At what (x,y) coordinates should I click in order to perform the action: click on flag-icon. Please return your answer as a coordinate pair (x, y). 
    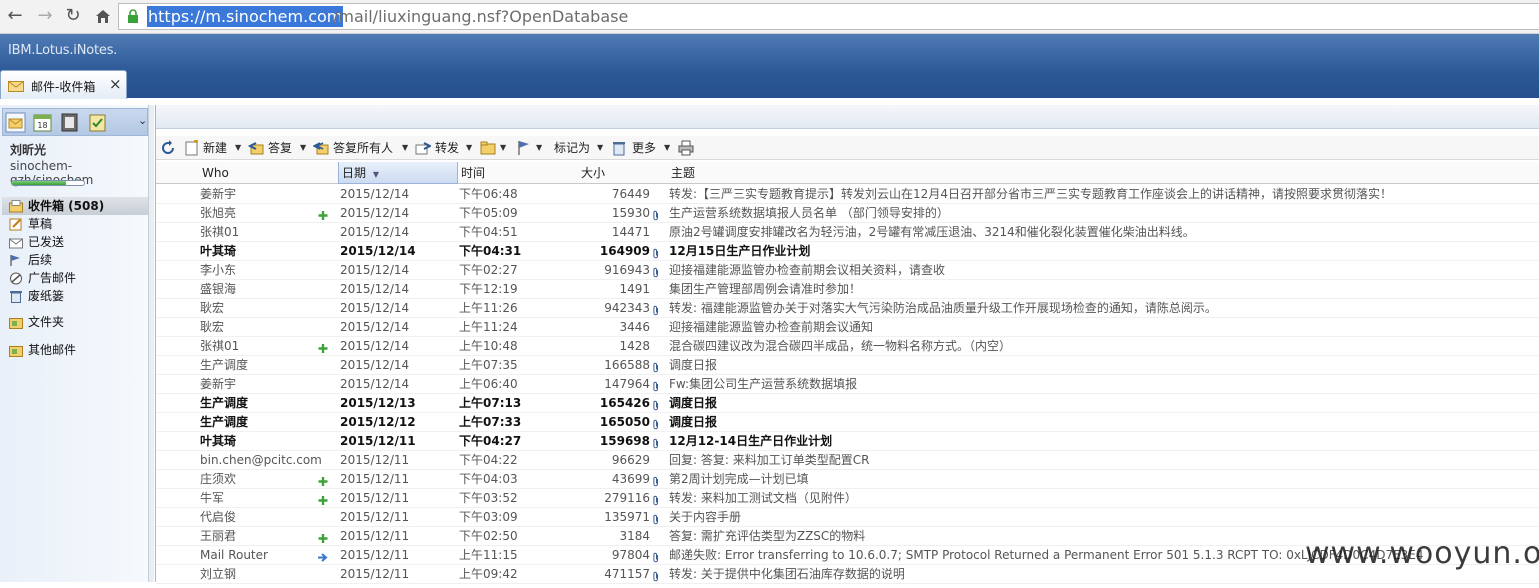
    Looking at the image, I should click on (524, 148).